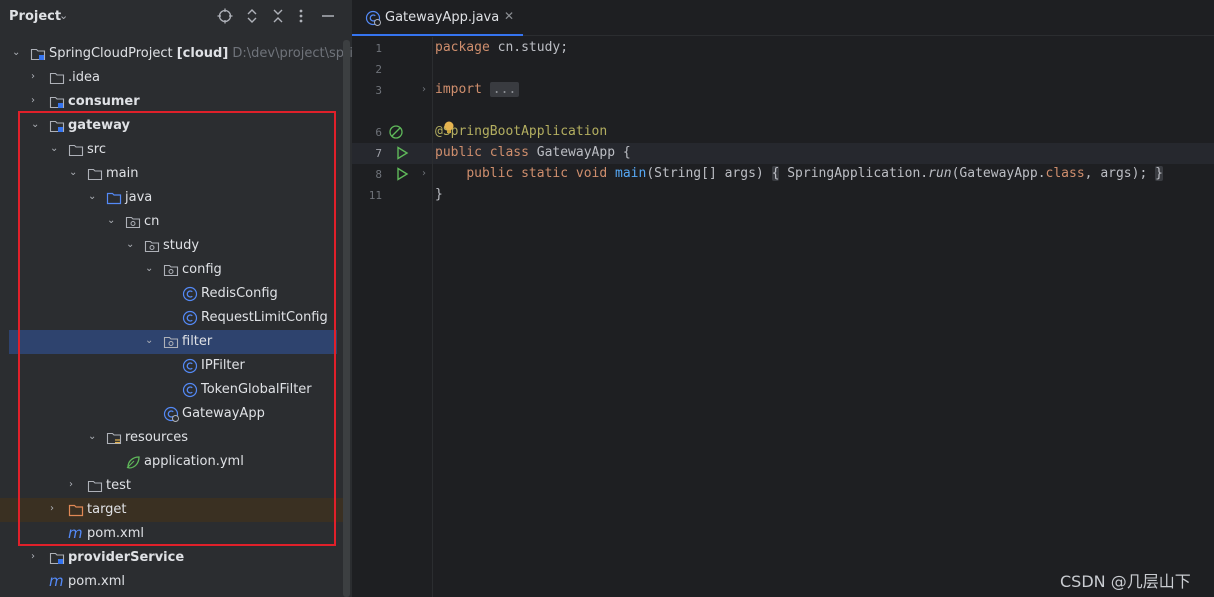 The image size is (1214, 597). I want to click on tree-item-target: › target, so click(171, 510).